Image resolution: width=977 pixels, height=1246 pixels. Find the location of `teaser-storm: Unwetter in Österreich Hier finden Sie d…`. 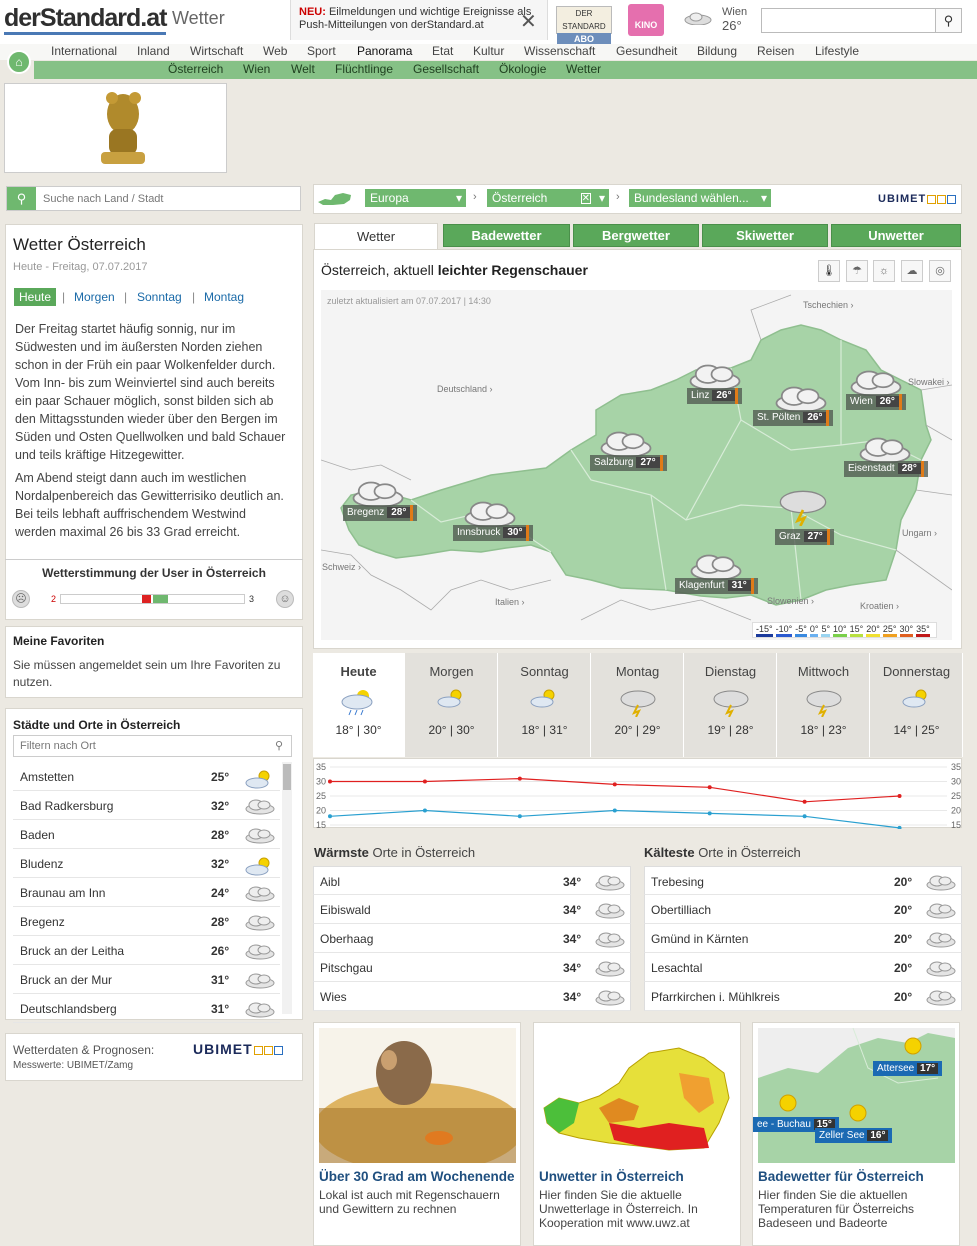

teaser-storm: Unwetter in Österreich Hier finden Sie d… is located at coordinates (637, 1134).